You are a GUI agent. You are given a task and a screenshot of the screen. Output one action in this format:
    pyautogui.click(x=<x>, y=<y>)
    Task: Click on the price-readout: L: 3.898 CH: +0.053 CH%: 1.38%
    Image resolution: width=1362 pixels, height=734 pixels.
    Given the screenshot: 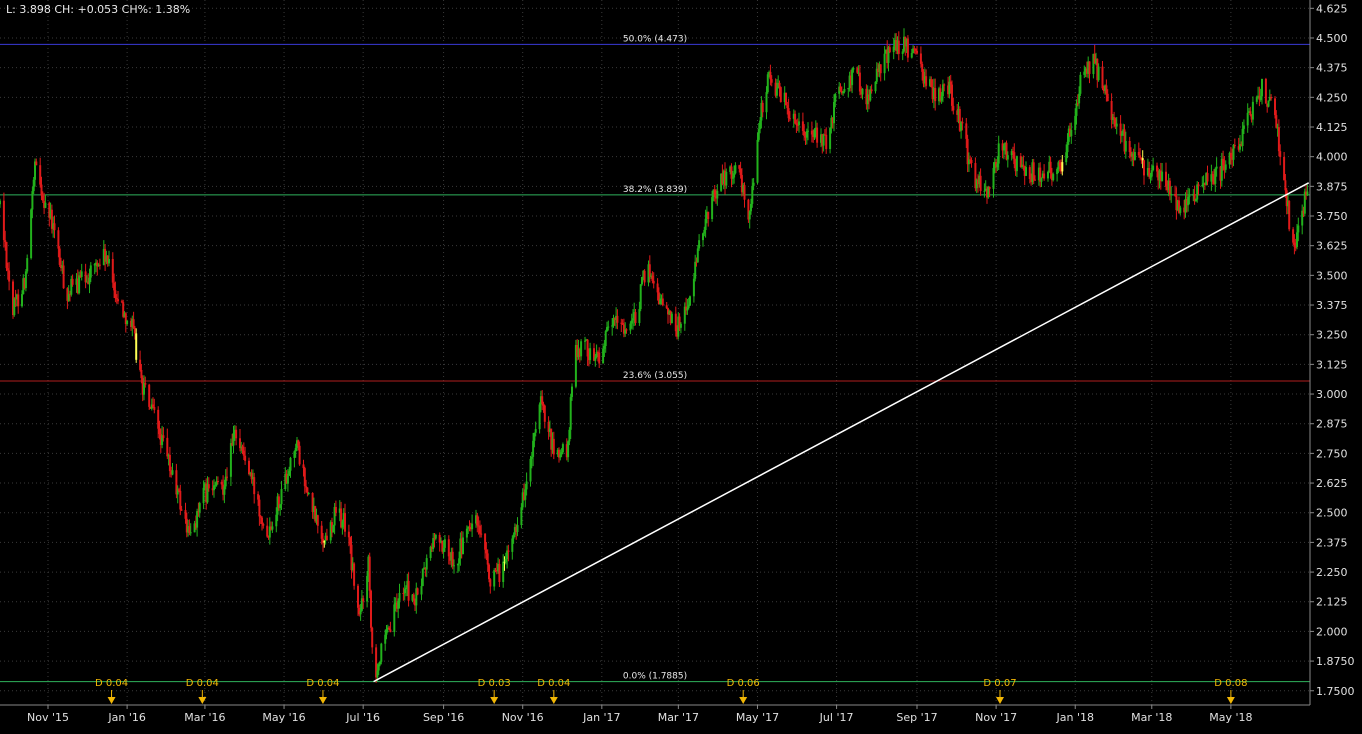 What is the action you would take?
    pyautogui.click(x=98, y=9)
    